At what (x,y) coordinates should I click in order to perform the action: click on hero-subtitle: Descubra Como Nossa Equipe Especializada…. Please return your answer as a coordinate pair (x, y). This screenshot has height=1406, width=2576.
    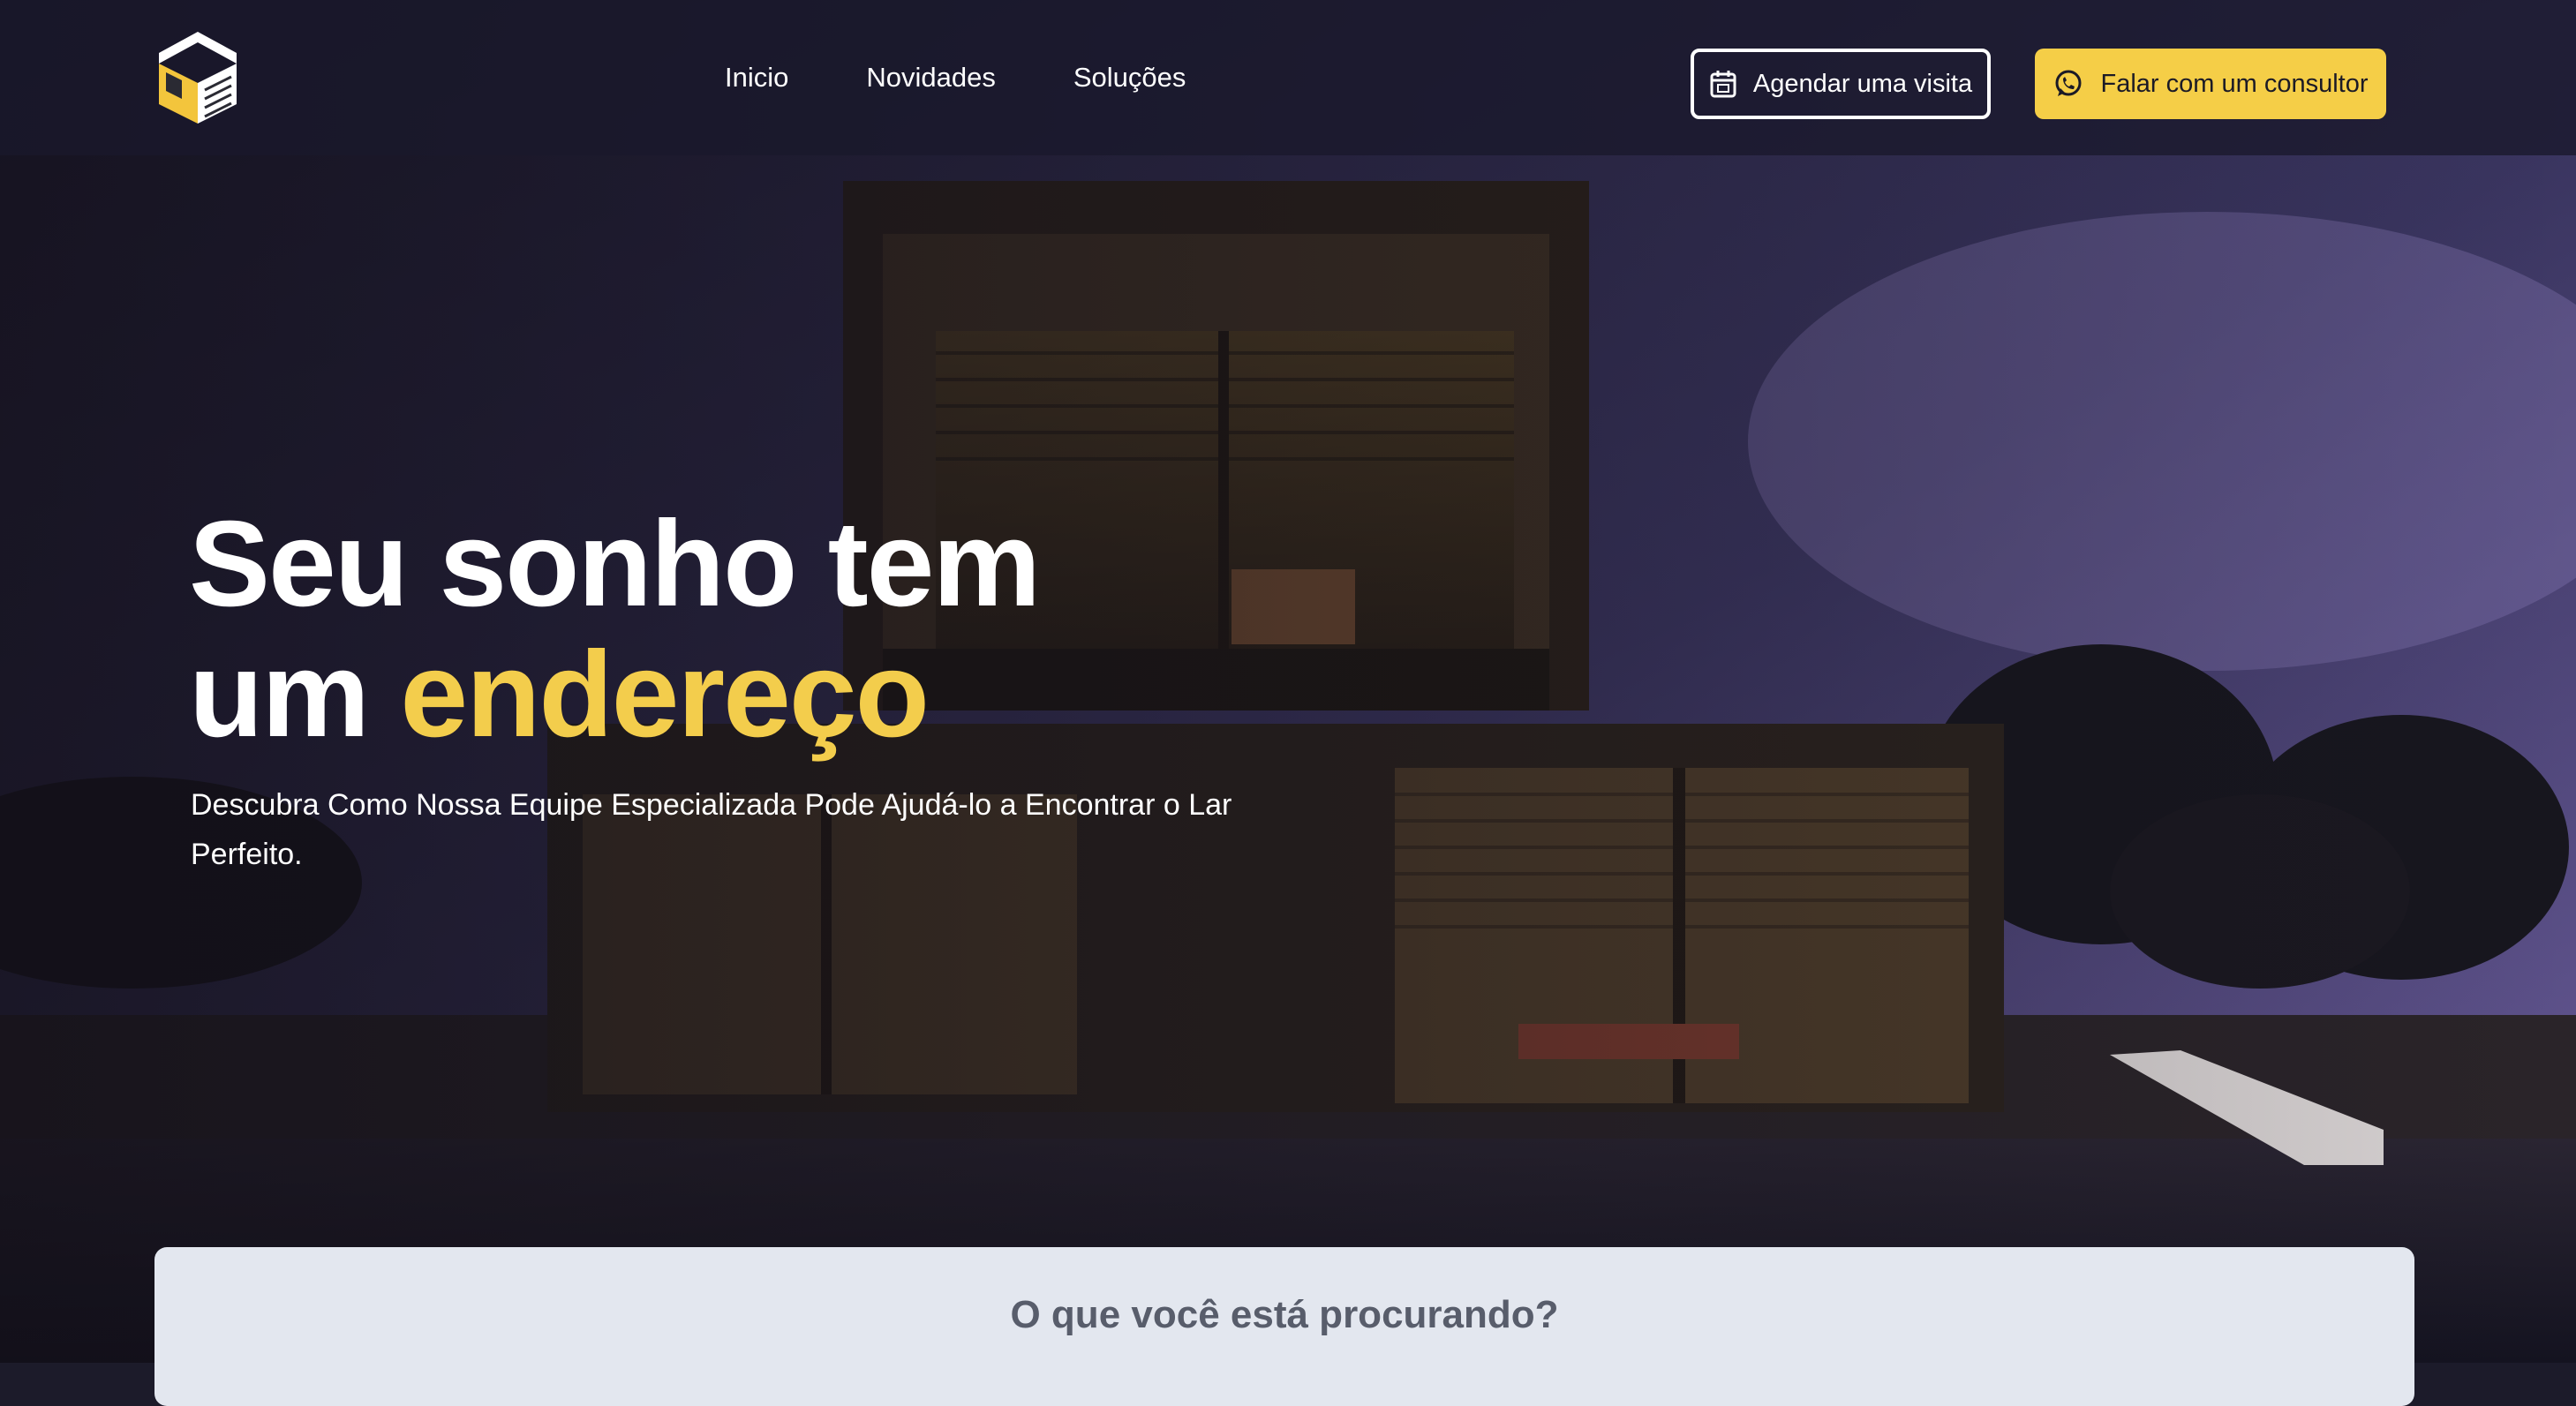
    Looking at the image, I should click on (712, 829).